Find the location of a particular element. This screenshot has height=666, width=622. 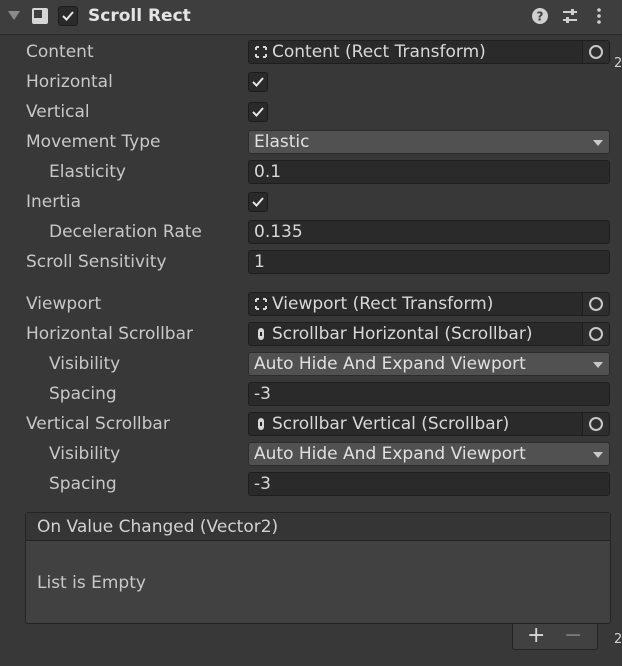

remove-listener-button: − is located at coordinates (573, 635).